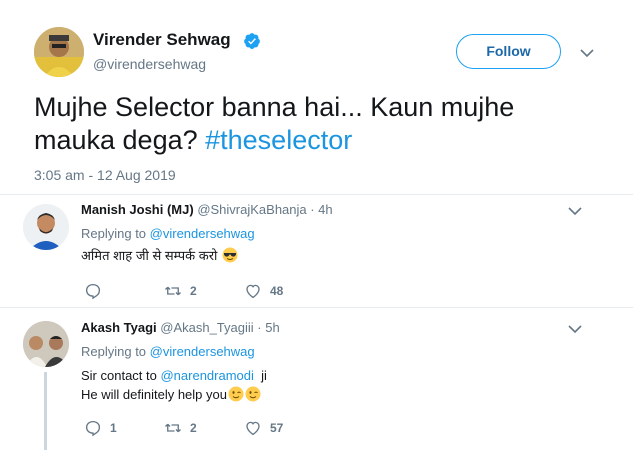 Image resolution: width=633 pixels, height=453 pixels. What do you see at coordinates (45, 411) in the screenshot?
I see `thread-connector-line` at bounding box center [45, 411].